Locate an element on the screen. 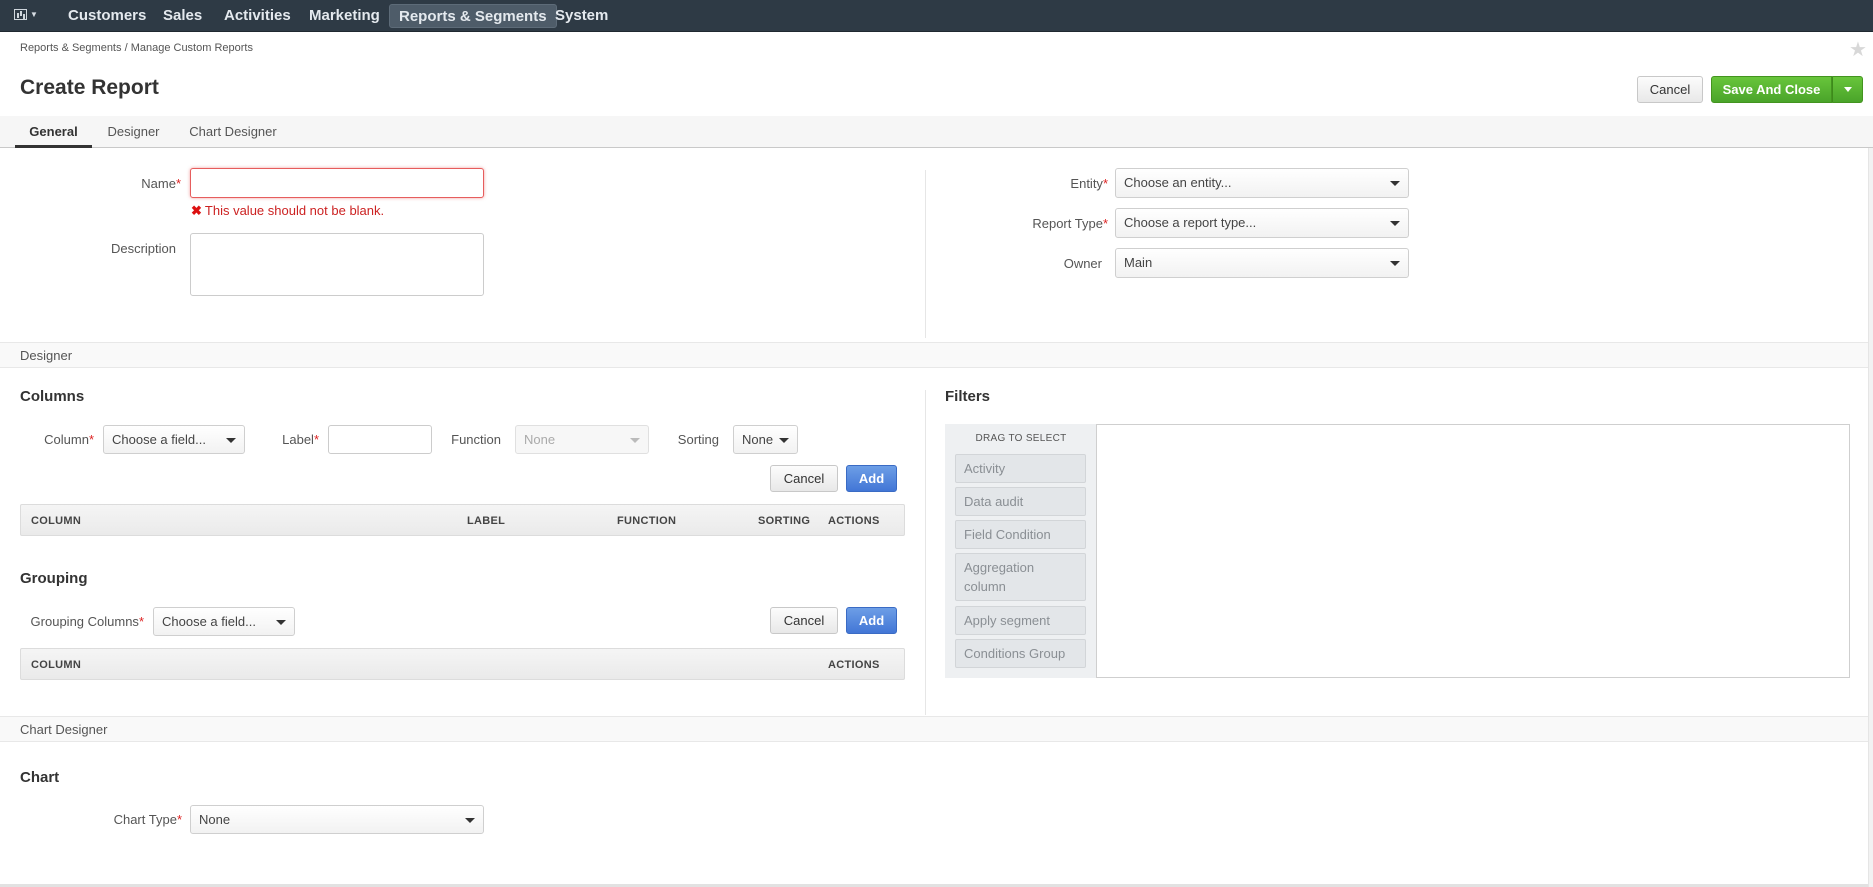 This screenshot has width=1873, height=887. caret-down-icon is located at coordinates (1847, 90).